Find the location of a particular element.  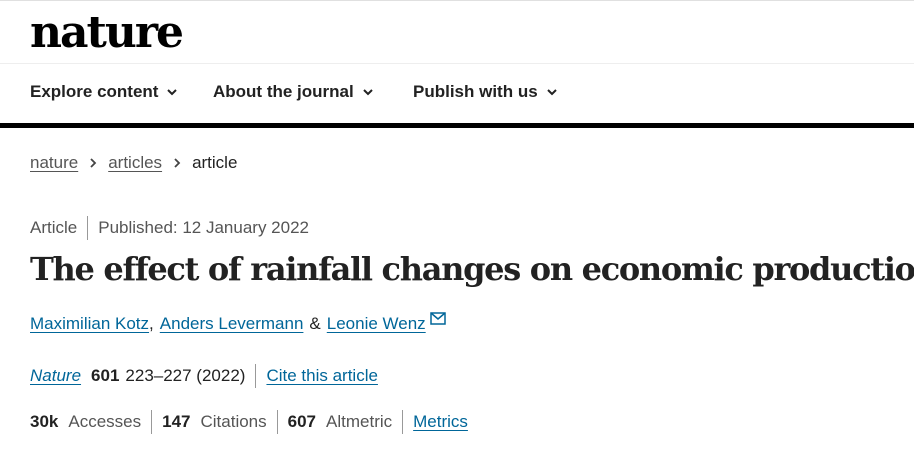

published-date: Published: 12 January 2022 is located at coordinates (203, 227).